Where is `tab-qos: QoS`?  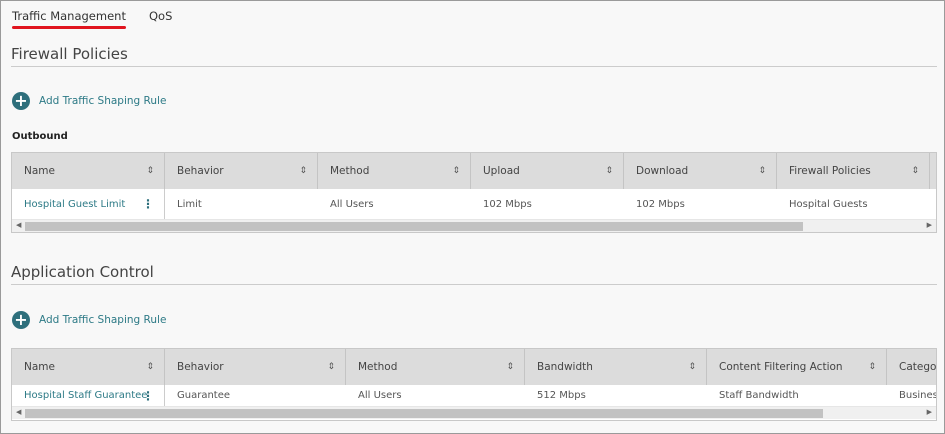 tab-qos: QoS is located at coordinates (160, 16).